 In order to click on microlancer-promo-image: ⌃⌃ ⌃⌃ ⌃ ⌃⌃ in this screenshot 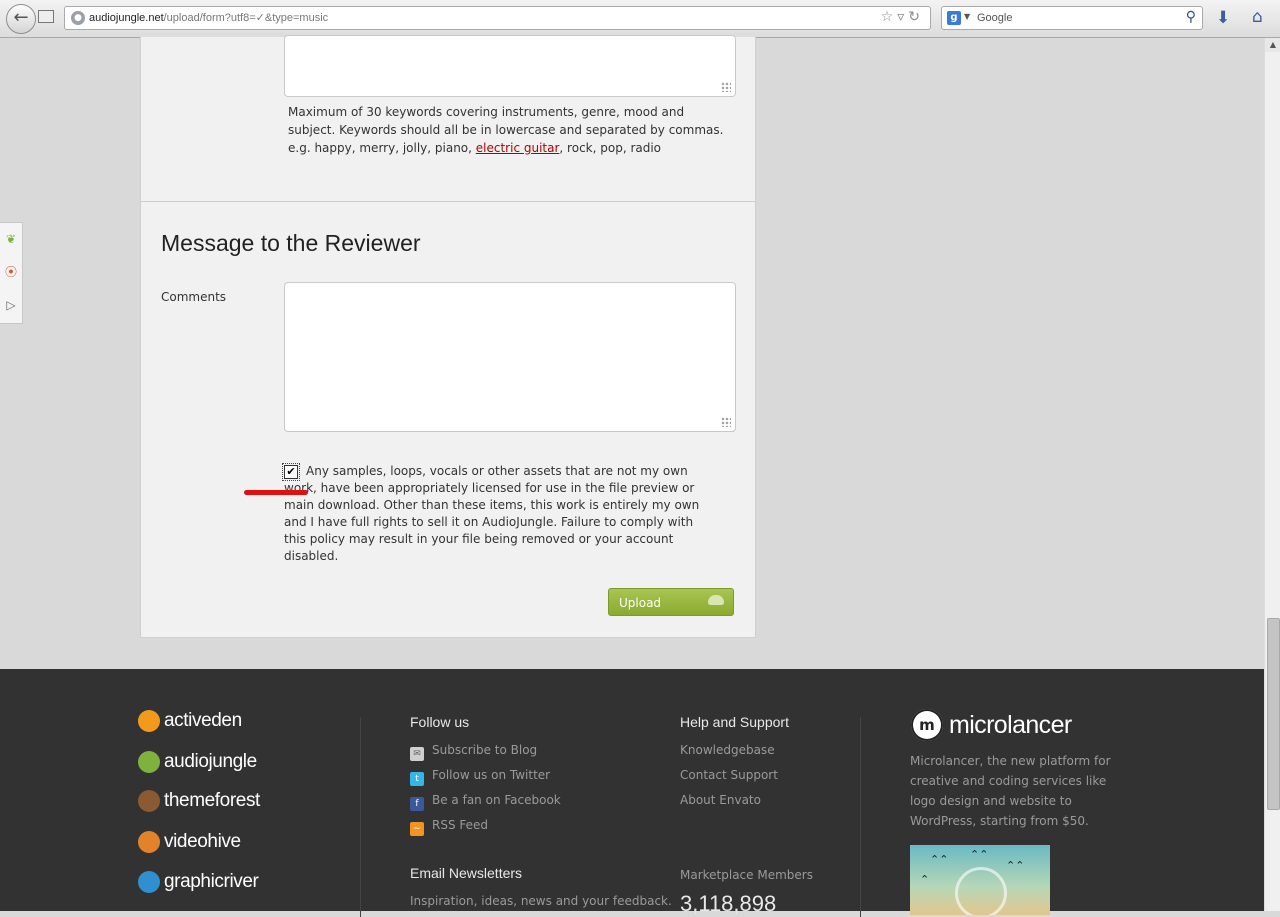, I will do `click(980, 880)`.